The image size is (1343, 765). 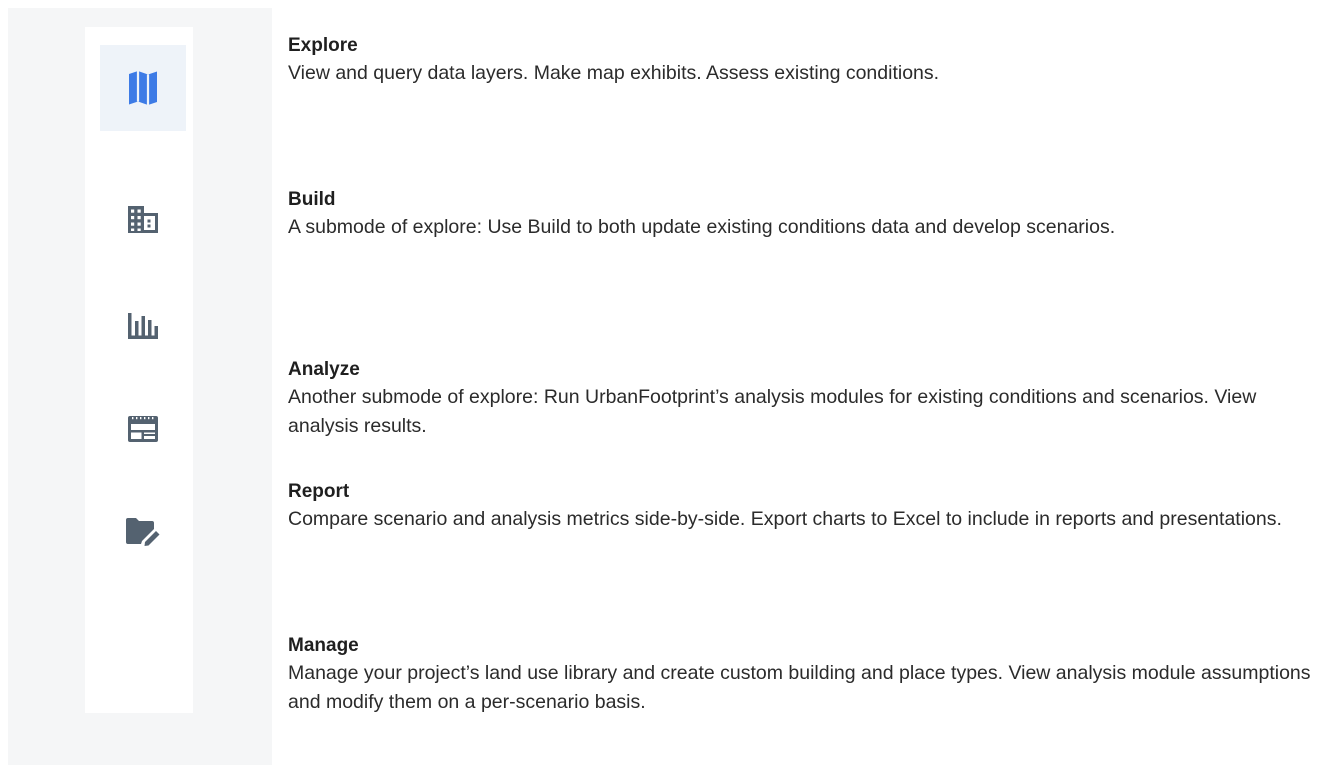 What do you see at coordinates (324, 369) in the screenshot?
I see `mode-title: Analyze` at bounding box center [324, 369].